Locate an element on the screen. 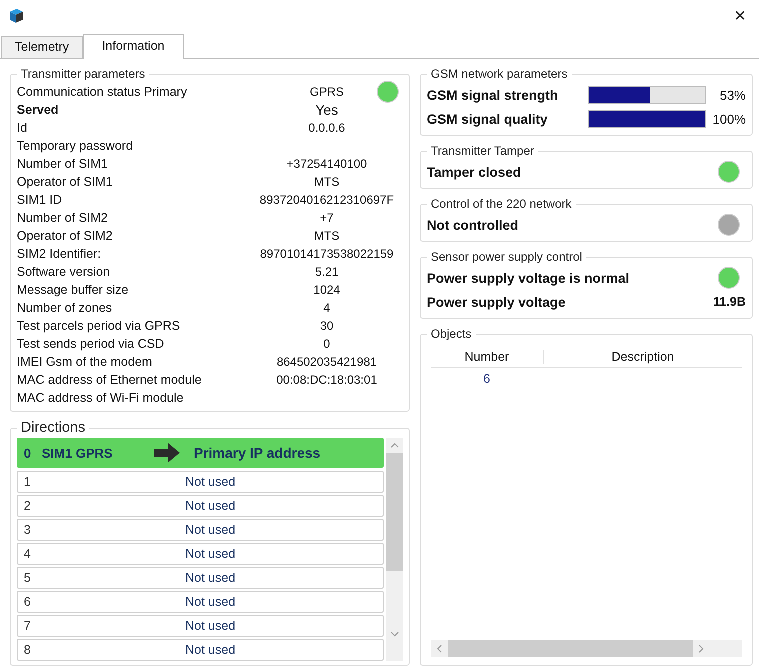 Image resolution: width=759 pixels, height=672 pixels. parameter-value: 864502035421981 is located at coordinates (327, 362).